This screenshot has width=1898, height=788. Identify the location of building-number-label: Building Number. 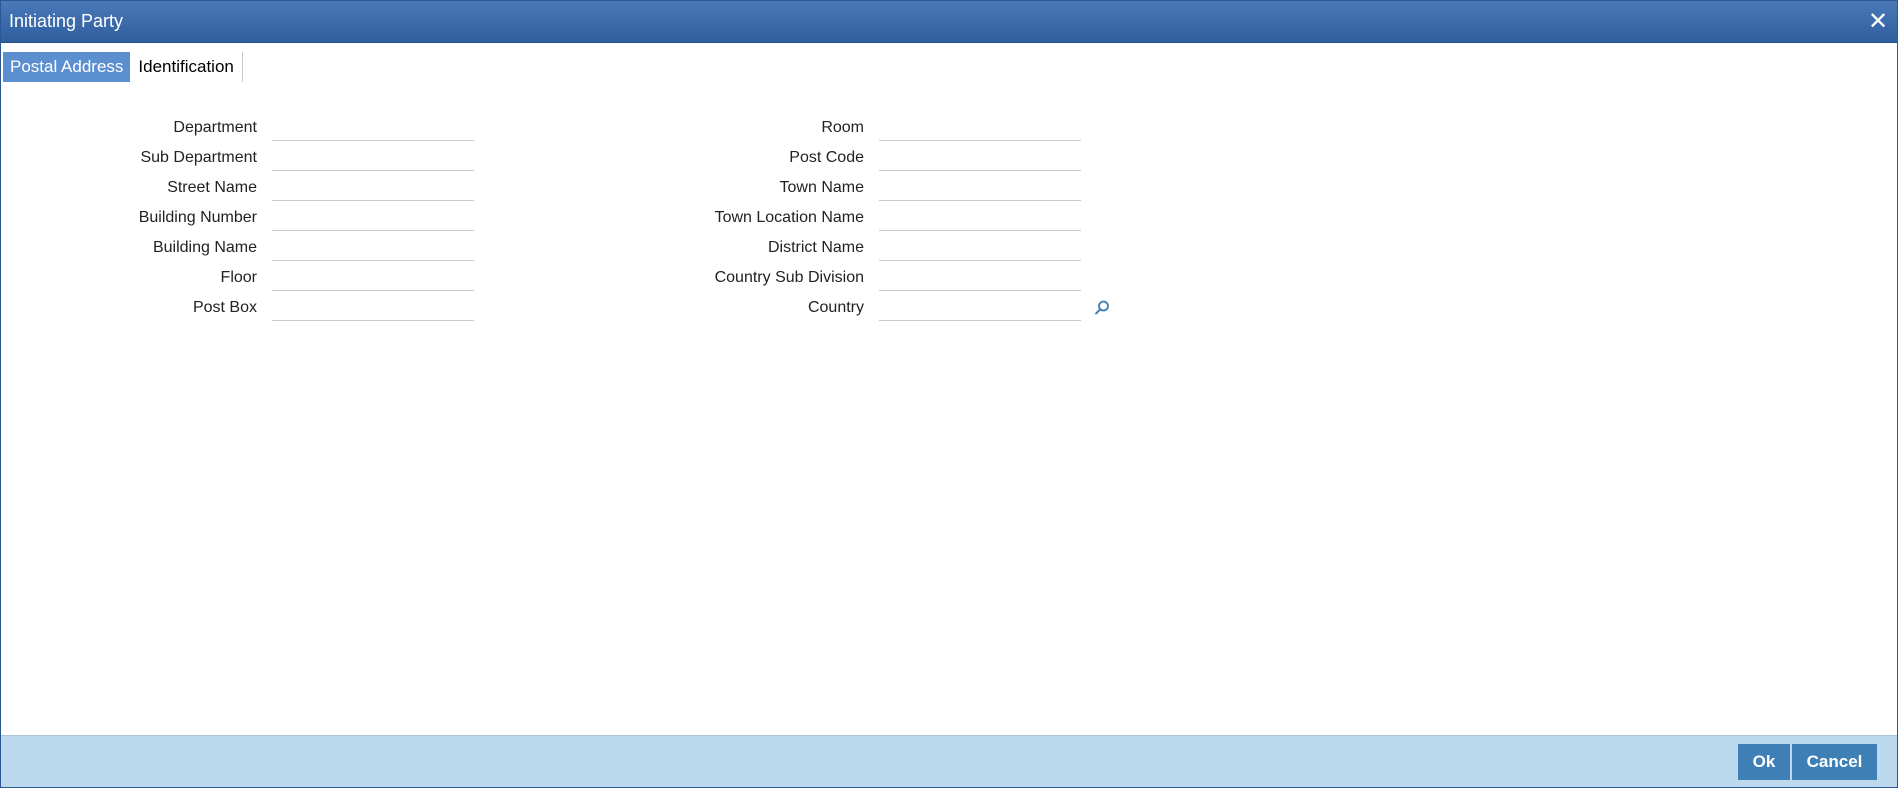
(197, 217).